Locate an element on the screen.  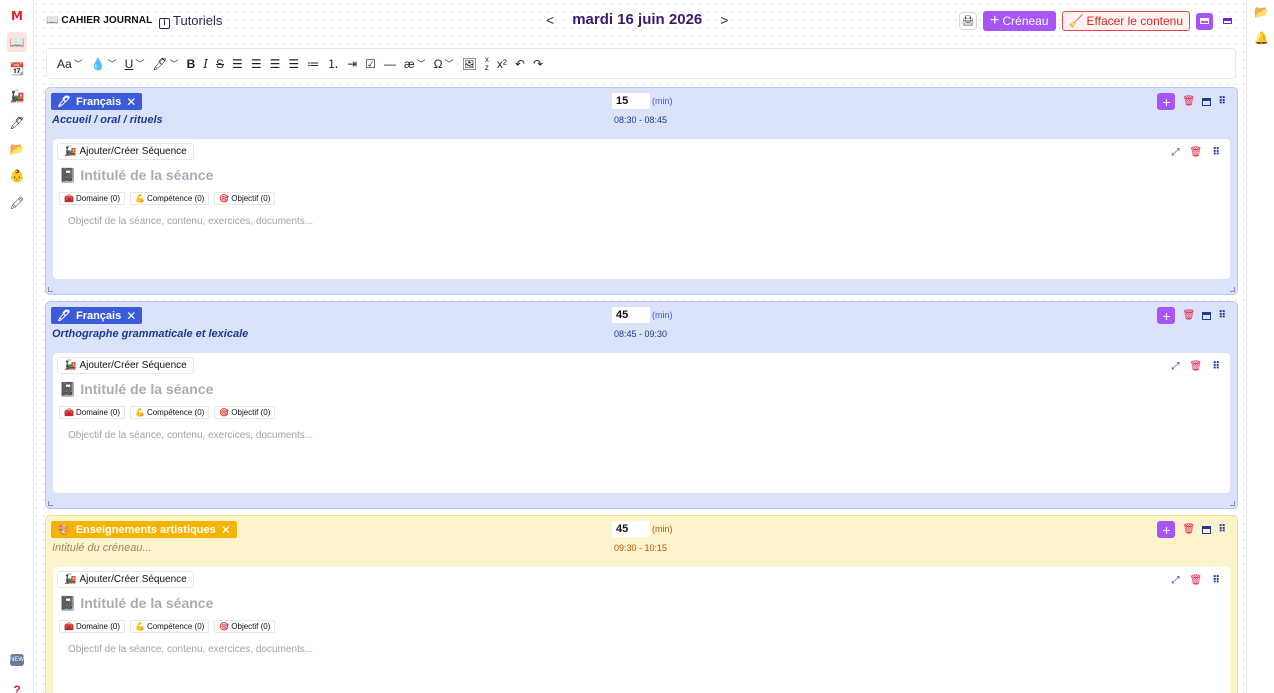
next-day-button: > is located at coordinates (724, 20).